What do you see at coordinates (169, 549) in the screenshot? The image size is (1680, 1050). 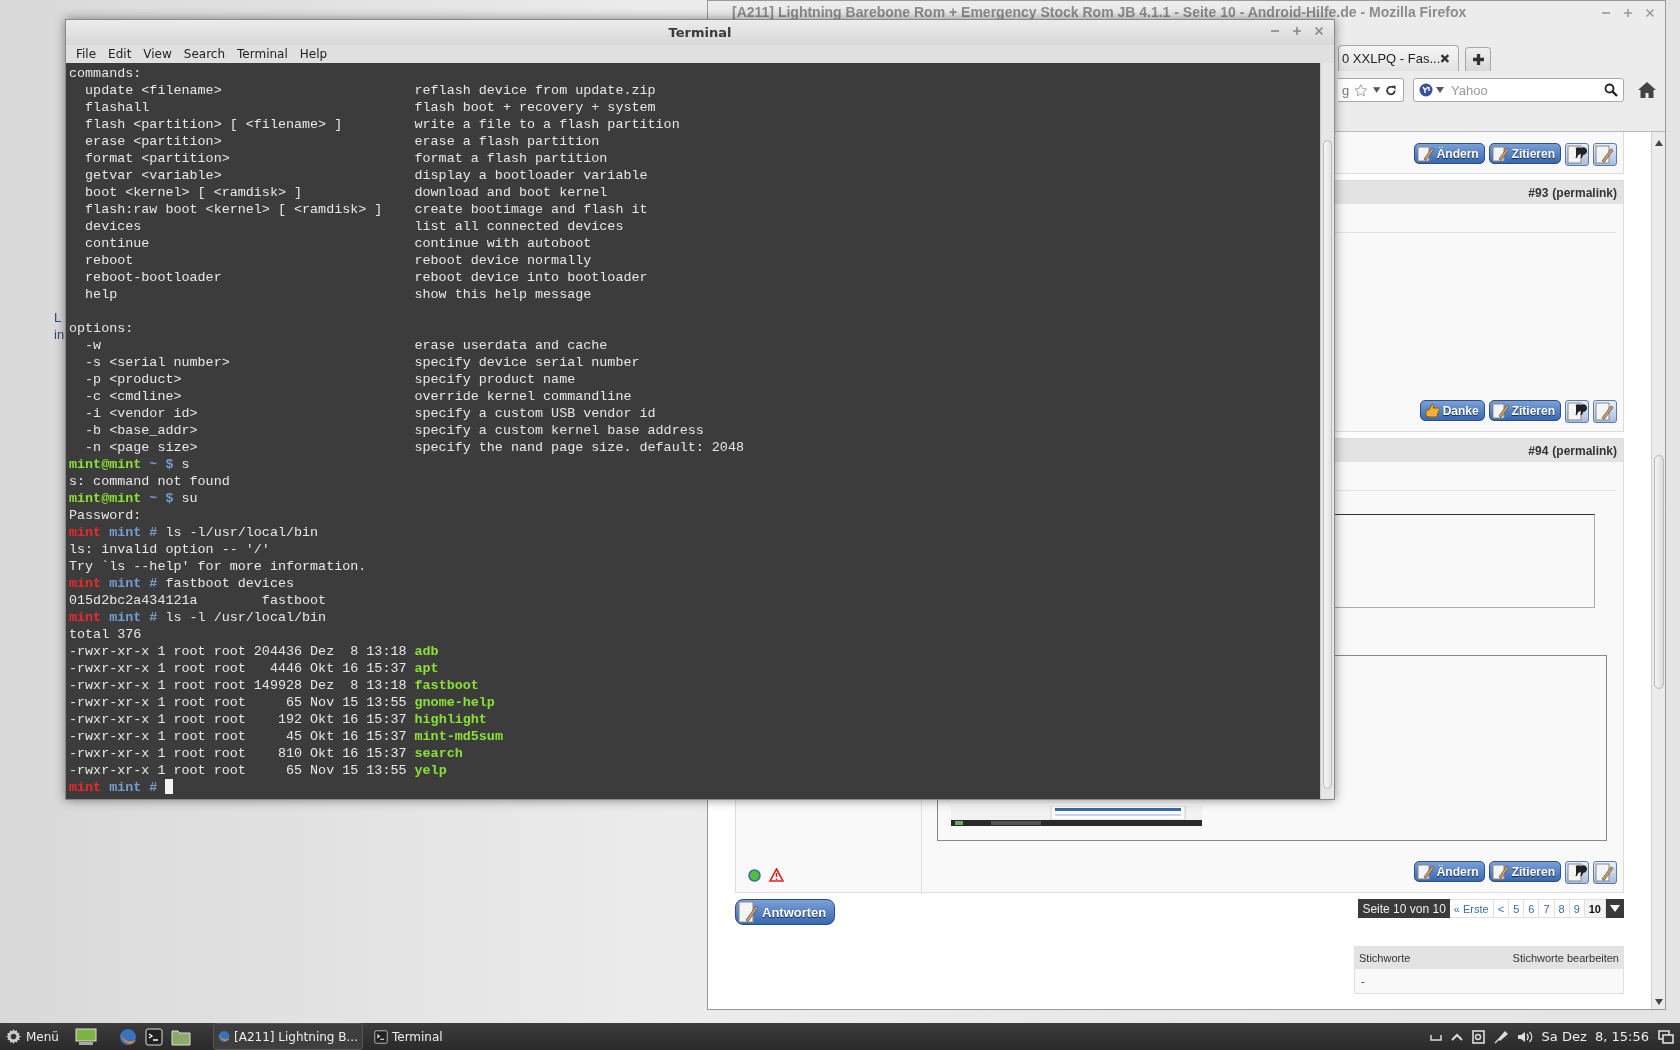 I see `terminal-output: ls: invalid option -- '/'` at bounding box center [169, 549].